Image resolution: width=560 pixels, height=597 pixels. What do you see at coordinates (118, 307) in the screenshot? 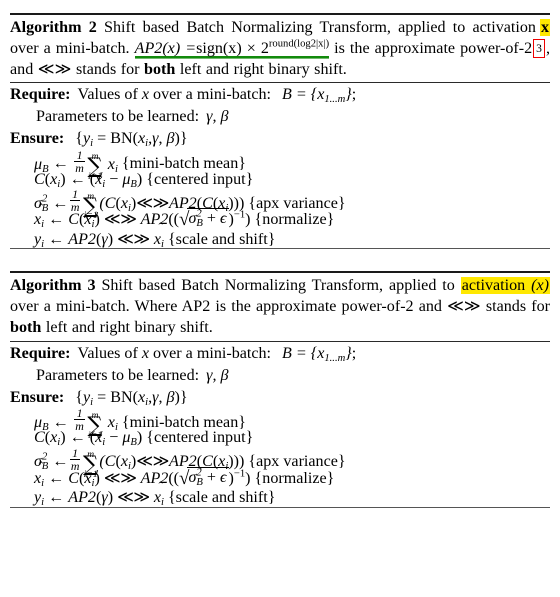
I see `algorithm-3-over-minibatch: over a mini-batch. Where AP2 is` at bounding box center [118, 307].